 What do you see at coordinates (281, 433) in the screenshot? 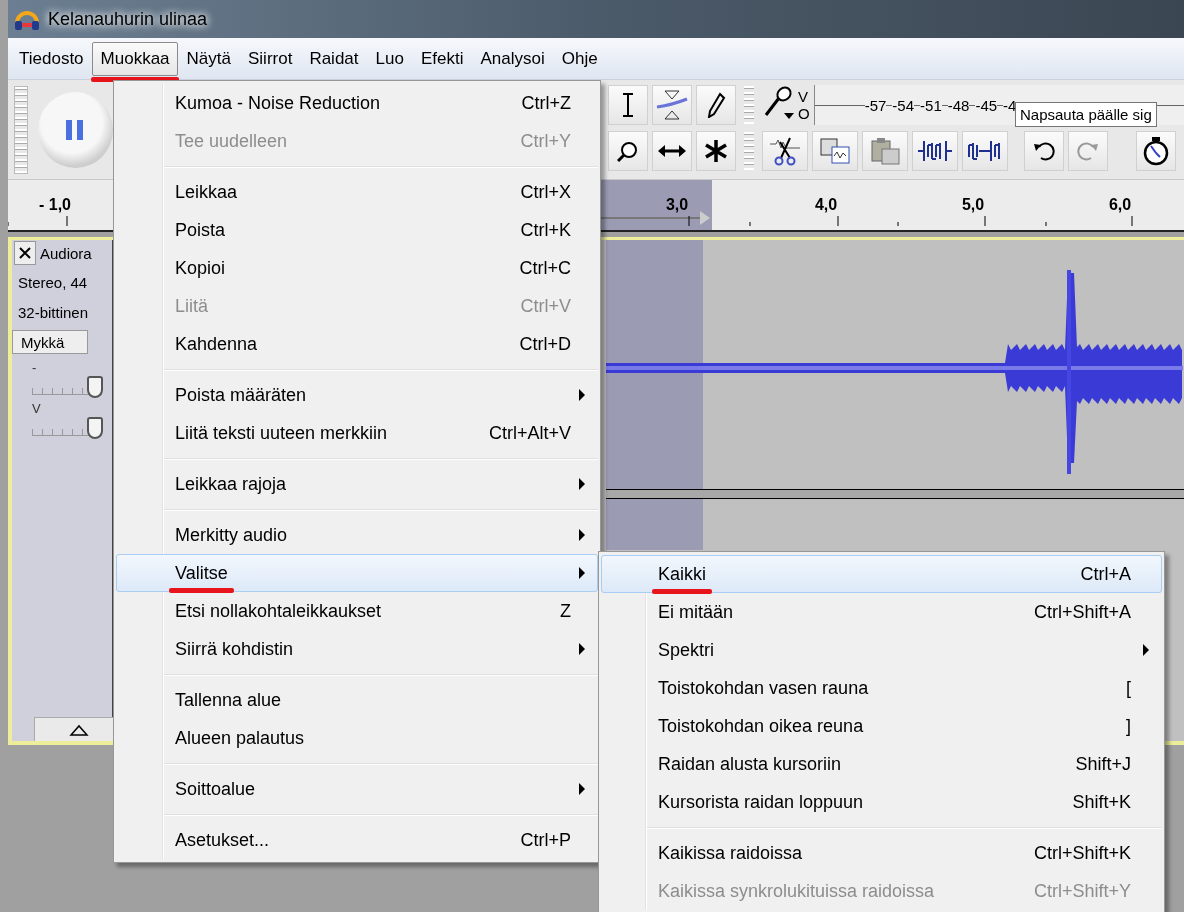
I see `menu-item-label: Liitä teksti uuteen merkkiin` at bounding box center [281, 433].